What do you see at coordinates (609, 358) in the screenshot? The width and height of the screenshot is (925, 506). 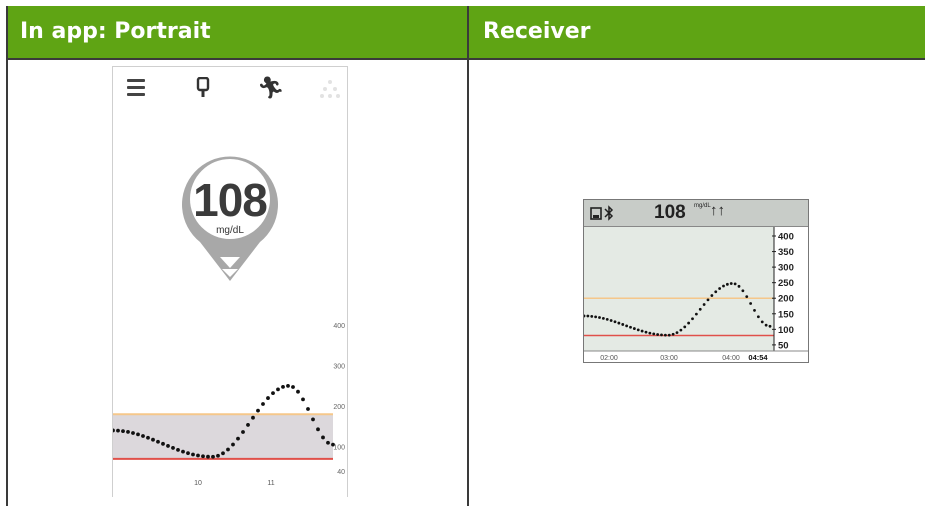 I see `x-tick-label: 02:00` at bounding box center [609, 358].